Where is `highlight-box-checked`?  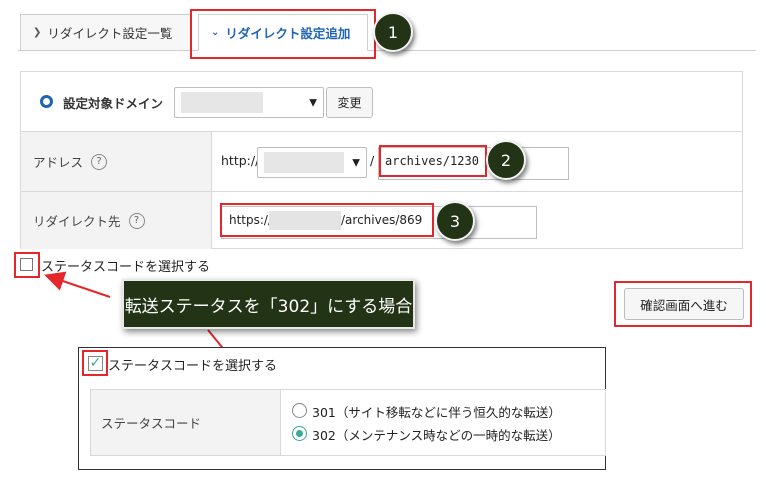
highlight-box-checked is located at coordinates (95, 363).